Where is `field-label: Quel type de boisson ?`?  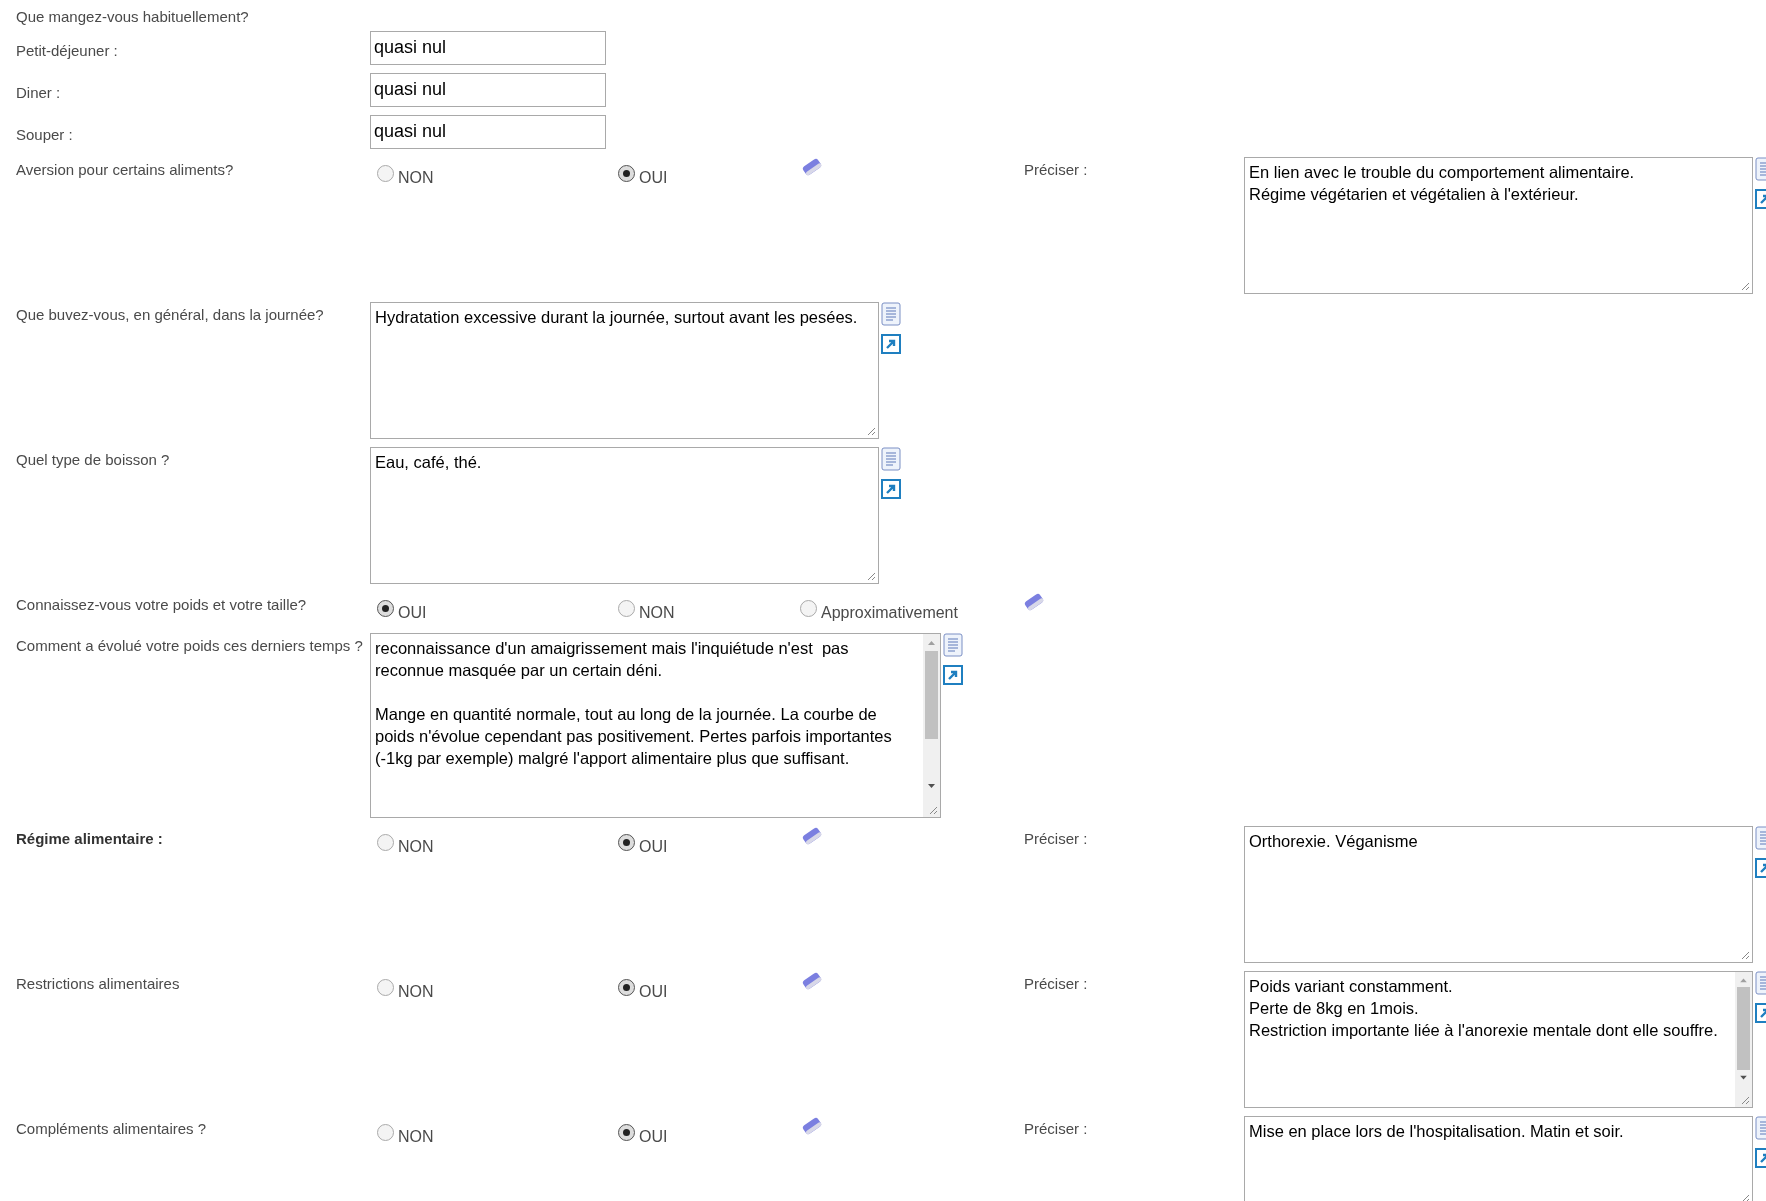 field-label: Quel type de boisson ? is located at coordinates (93, 459).